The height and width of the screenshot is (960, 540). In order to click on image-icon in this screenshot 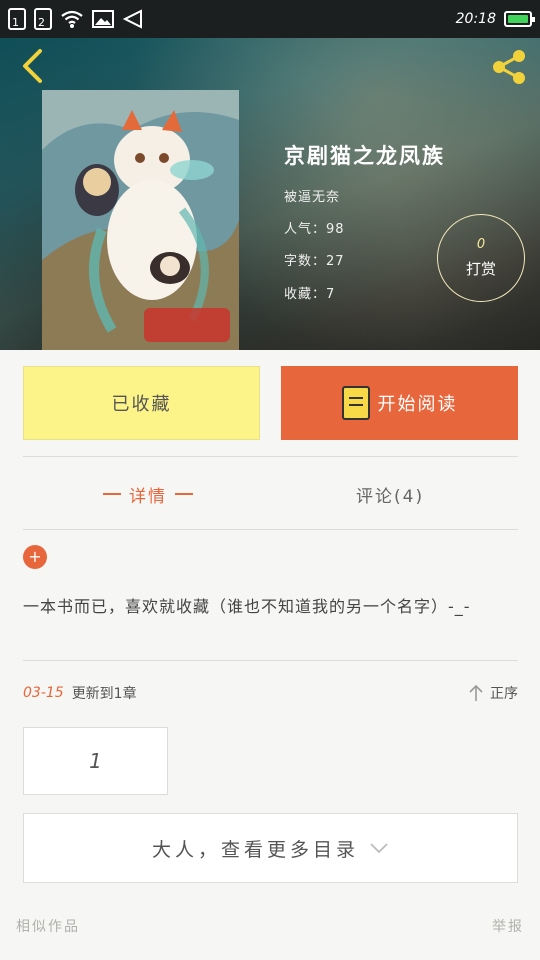, I will do `click(103, 19)`.